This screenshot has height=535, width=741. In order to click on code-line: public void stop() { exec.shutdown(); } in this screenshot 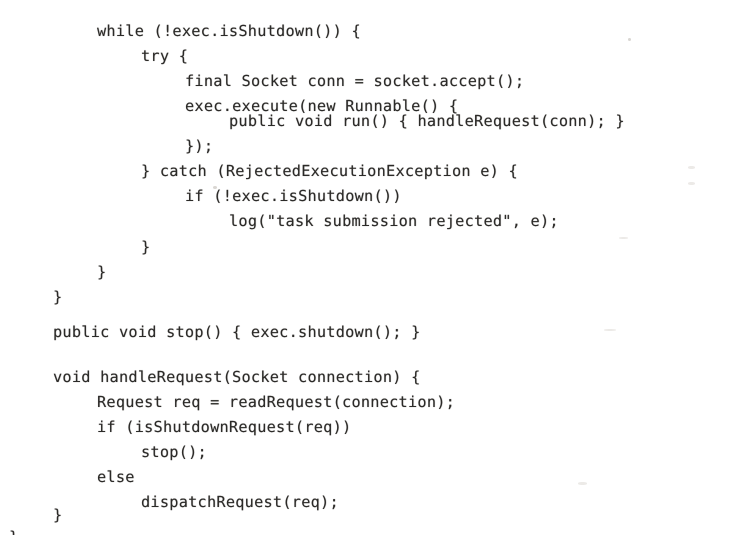, I will do `click(237, 332)`.